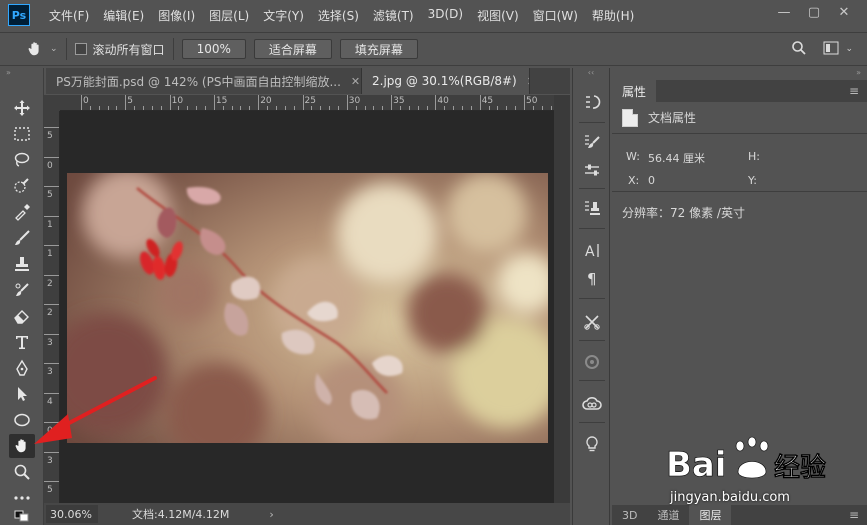 This screenshot has height=525, width=867. I want to click on tab-ps-cover: PS万能封面.psd @ 142% (PS中画面自由控制缩放... ✕, so click(204, 81).